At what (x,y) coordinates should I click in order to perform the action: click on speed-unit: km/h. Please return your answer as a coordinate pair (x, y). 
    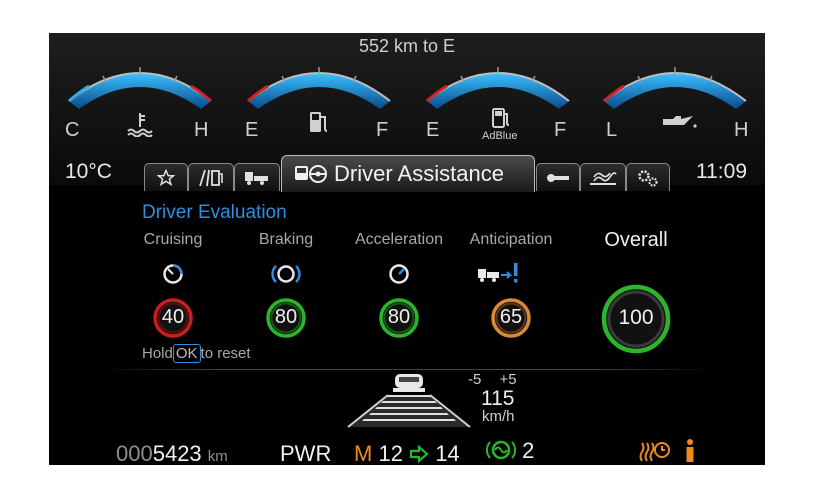
    Looking at the image, I should click on (498, 416).